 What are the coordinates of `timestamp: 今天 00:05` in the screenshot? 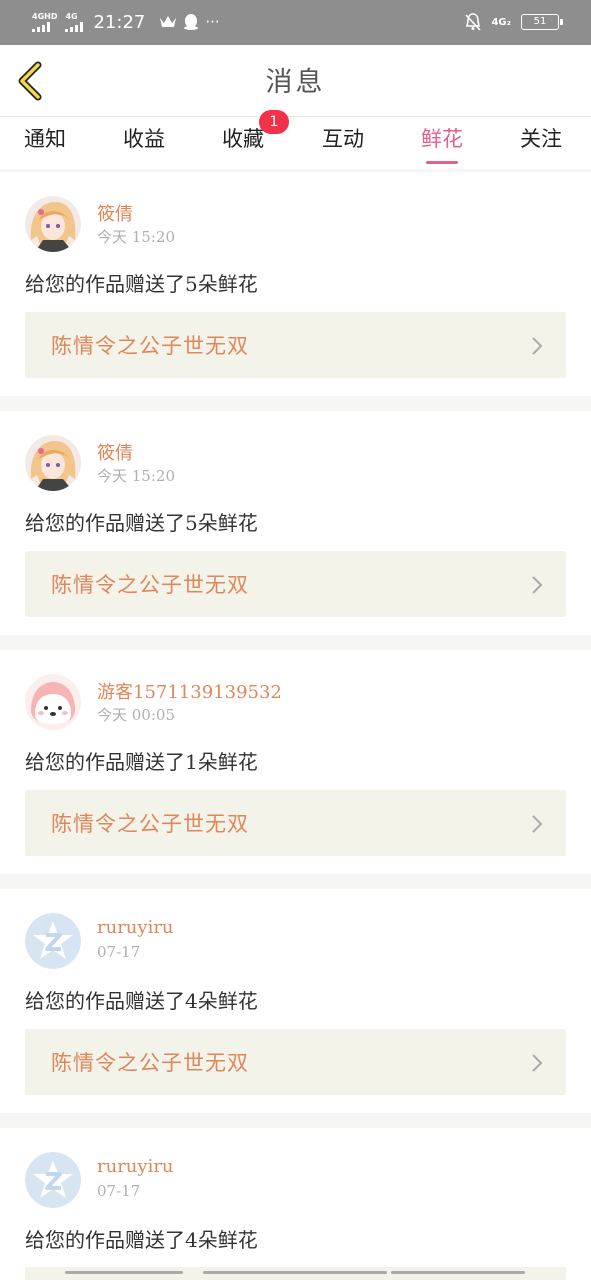 It's located at (136, 715).